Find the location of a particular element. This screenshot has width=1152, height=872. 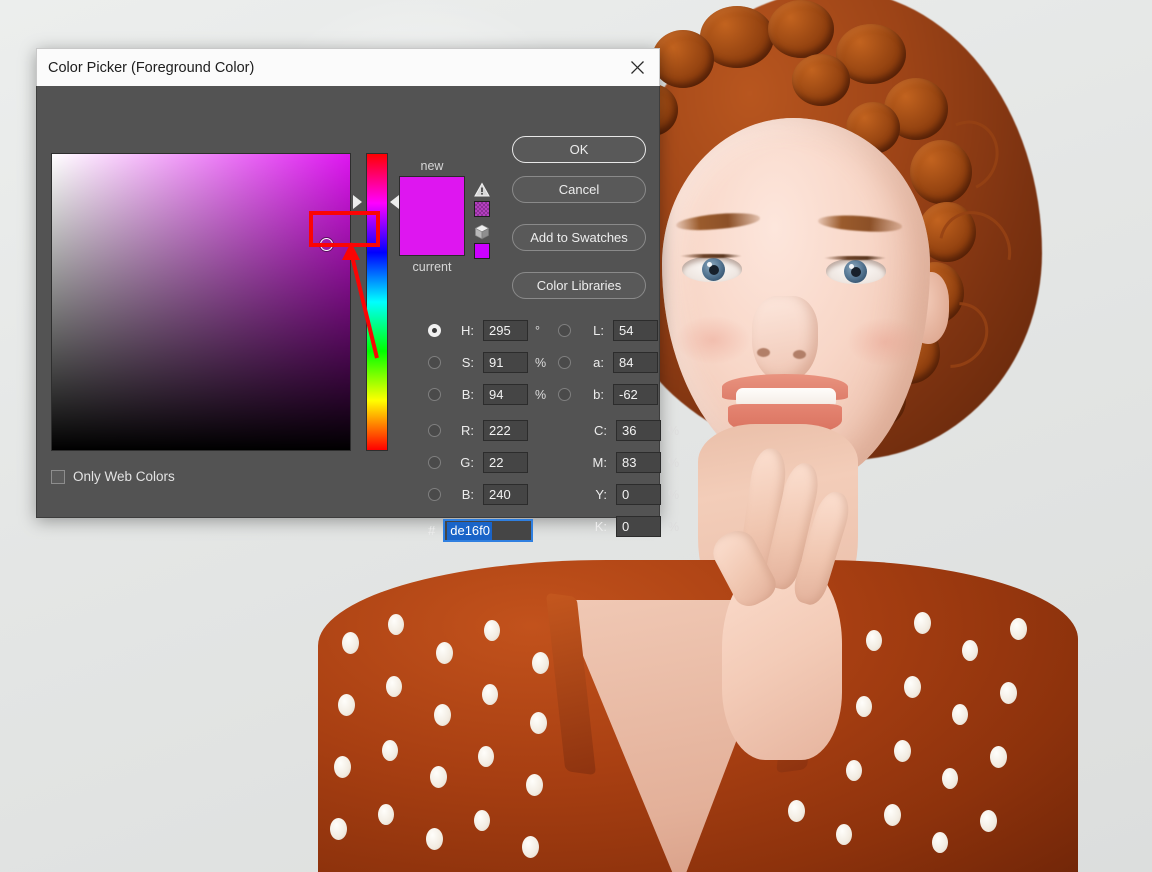

saturation-brightness-field is located at coordinates (201, 302).